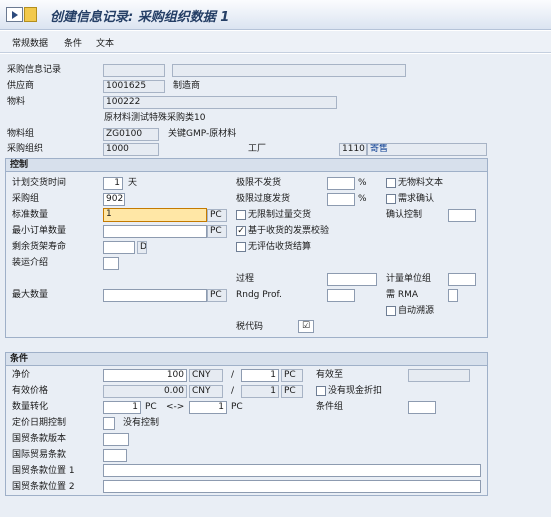 The width and height of the screenshot is (551, 517). What do you see at coordinates (220, 102) in the screenshot?
I see `material-field: 100222` at bounding box center [220, 102].